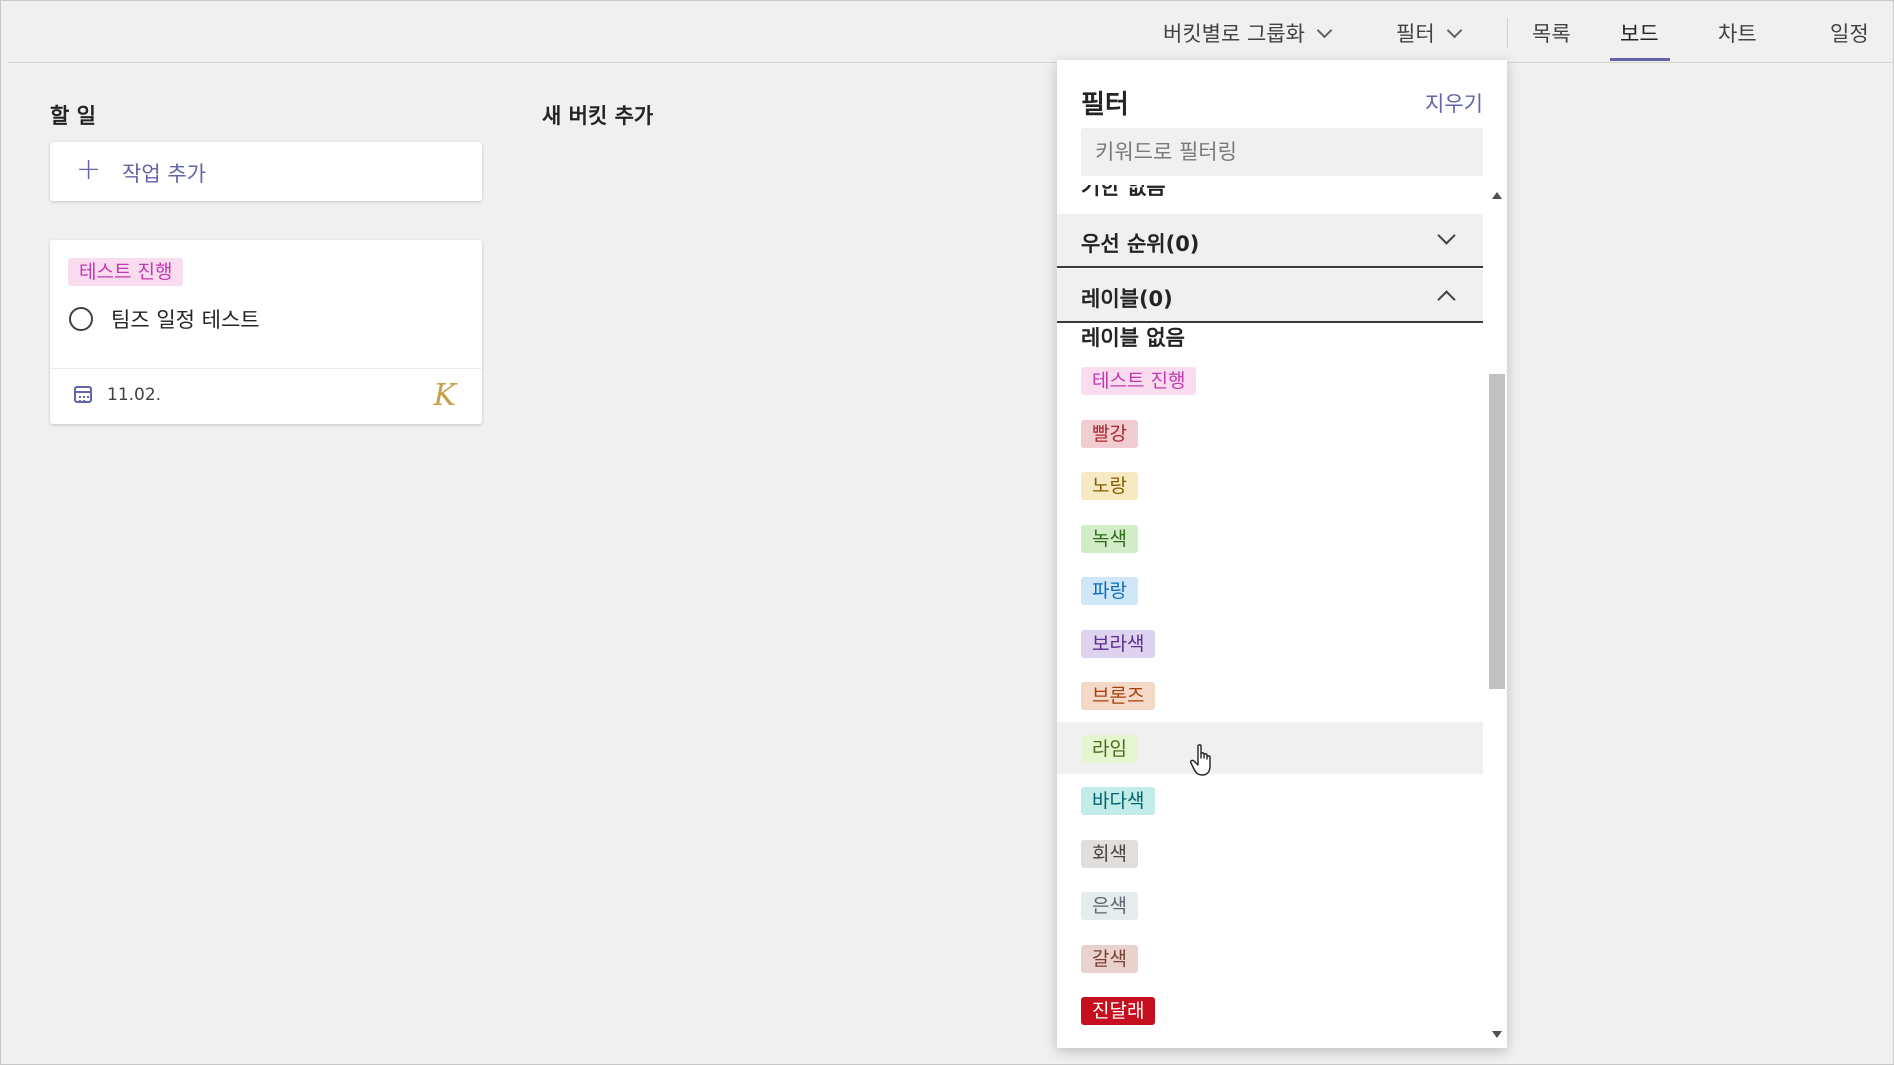 The width and height of the screenshot is (1894, 1065). Describe the element at coordinates (1551, 33) in the screenshot. I see `tab-list: 목록` at that location.